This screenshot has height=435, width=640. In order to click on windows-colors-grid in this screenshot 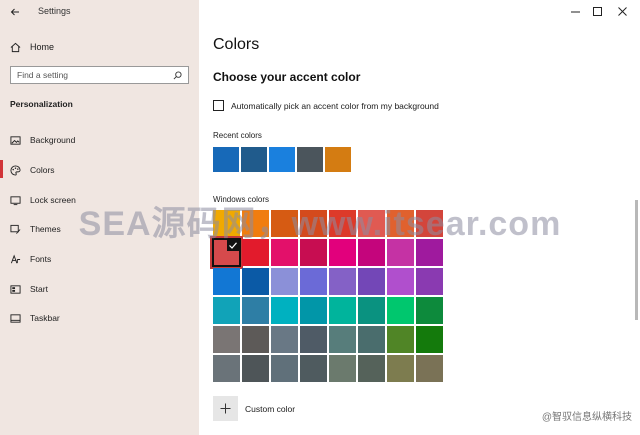, I will do `click(327, 296)`.